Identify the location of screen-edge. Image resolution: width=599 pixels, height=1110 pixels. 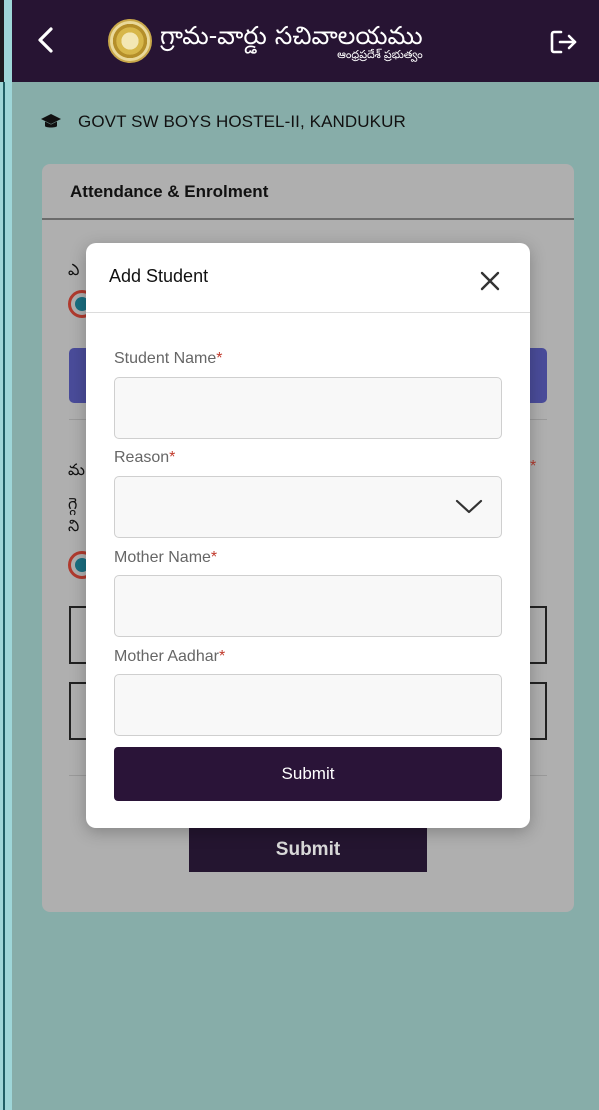
(6, 555).